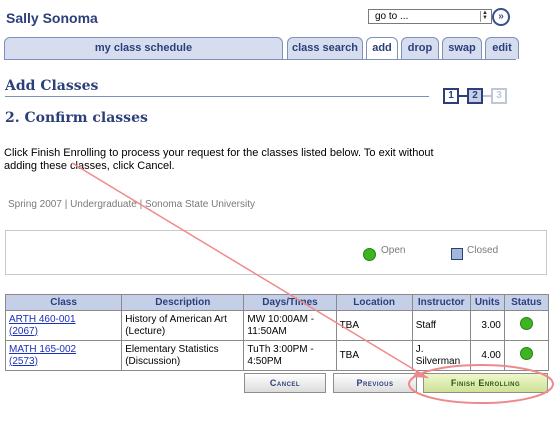 The width and height of the screenshot is (560, 436). What do you see at coordinates (441, 302) in the screenshot?
I see `column-header-instructor: Instructor` at bounding box center [441, 302].